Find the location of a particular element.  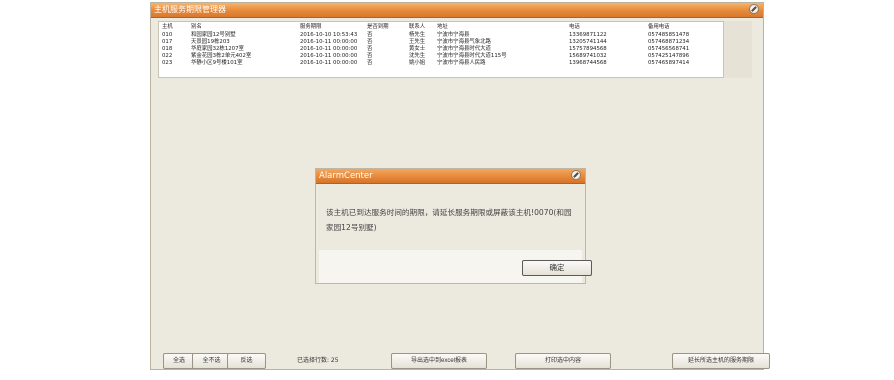

cell-contact: 王先生 is located at coordinates (417, 42).